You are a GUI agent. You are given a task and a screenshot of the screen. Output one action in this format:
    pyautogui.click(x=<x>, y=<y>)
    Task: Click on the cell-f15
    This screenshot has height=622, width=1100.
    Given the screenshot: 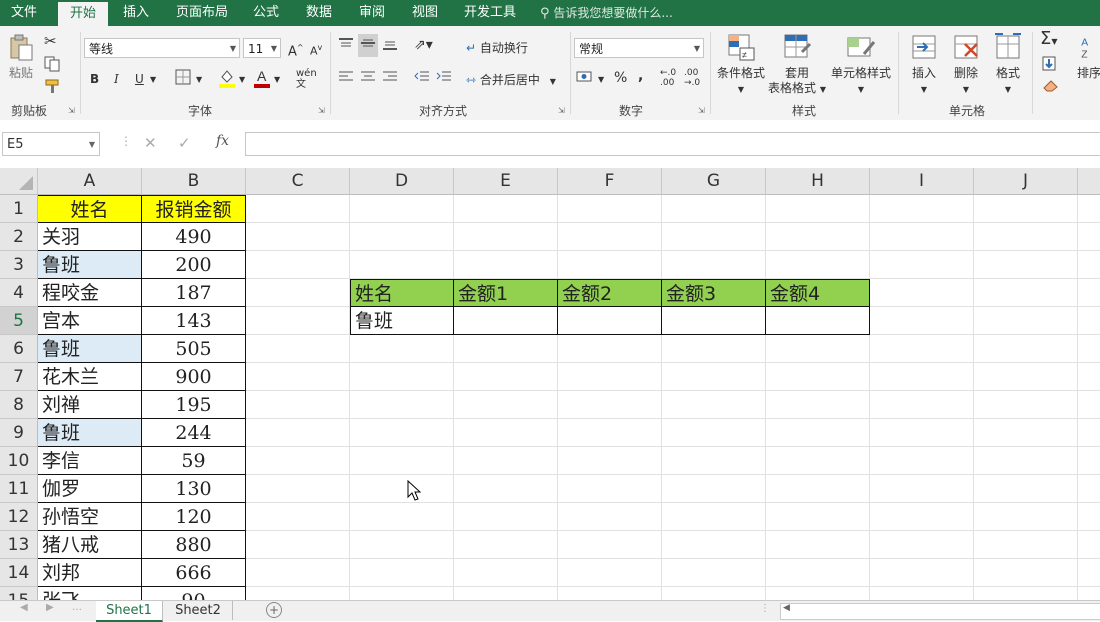 What is the action you would take?
    pyautogui.click(x=610, y=593)
    